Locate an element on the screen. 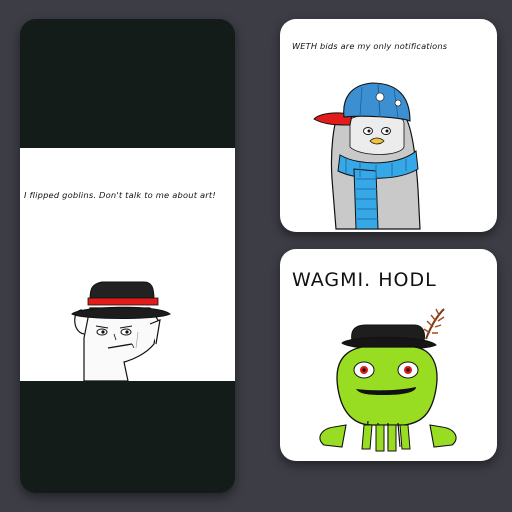 The width and height of the screenshot is (512, 512). goblin-with-hat-icon is located at coordinates (121, 331).